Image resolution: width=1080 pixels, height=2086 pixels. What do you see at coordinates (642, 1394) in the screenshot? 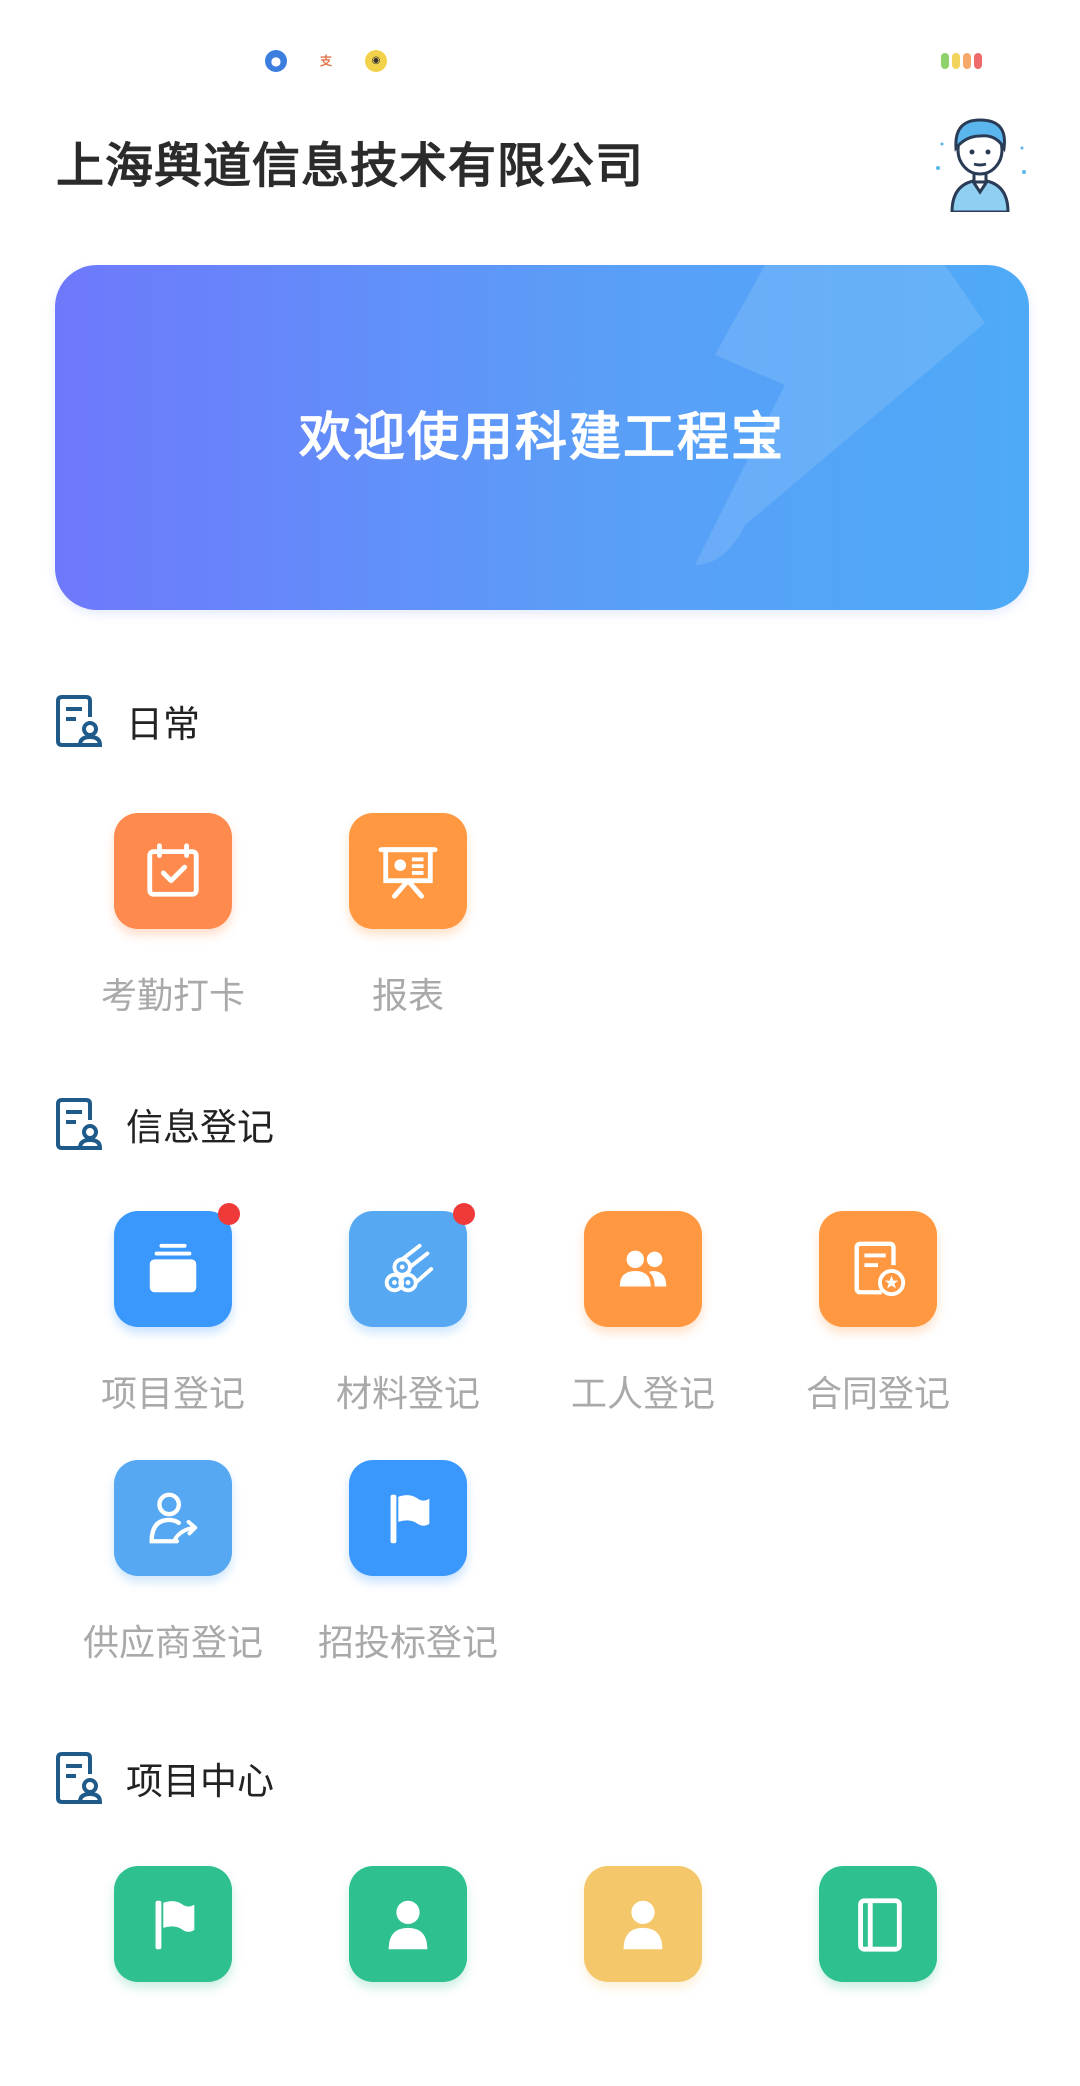
I see `tile-label: 工人登记` at bounding box center [642, 1394].